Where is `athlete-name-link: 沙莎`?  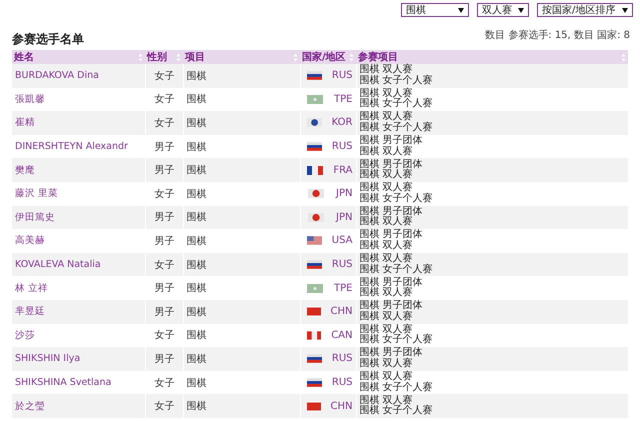 athlete-name-link: 沙莎 is located at coordinates (25, 335).